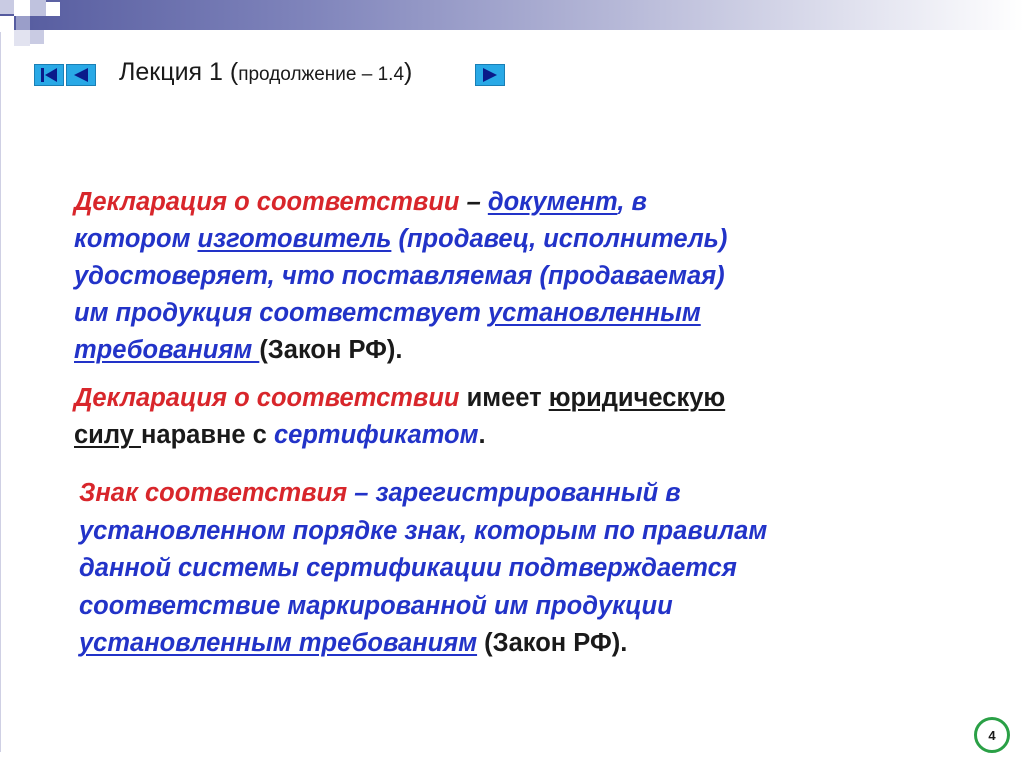  Describe the element at coordinates (179, 72) in the screenshot. I see `title-main: Лекция 1 (` at that location.